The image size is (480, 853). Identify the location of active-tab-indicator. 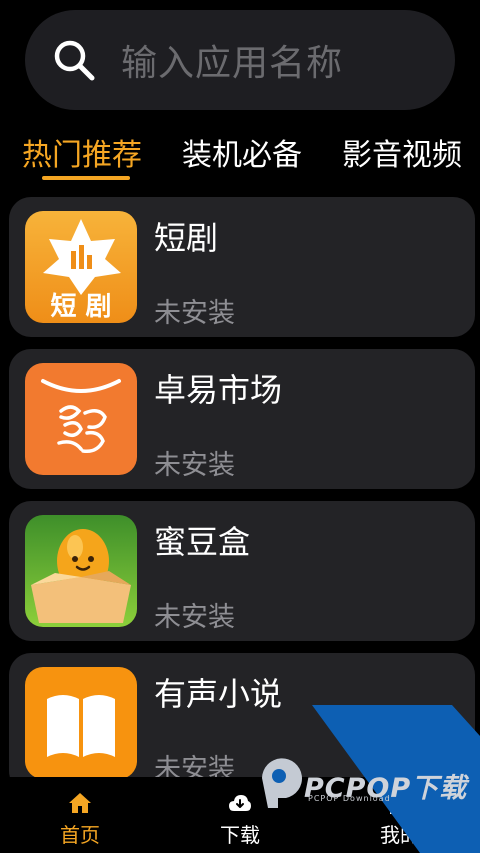
(86, 178).